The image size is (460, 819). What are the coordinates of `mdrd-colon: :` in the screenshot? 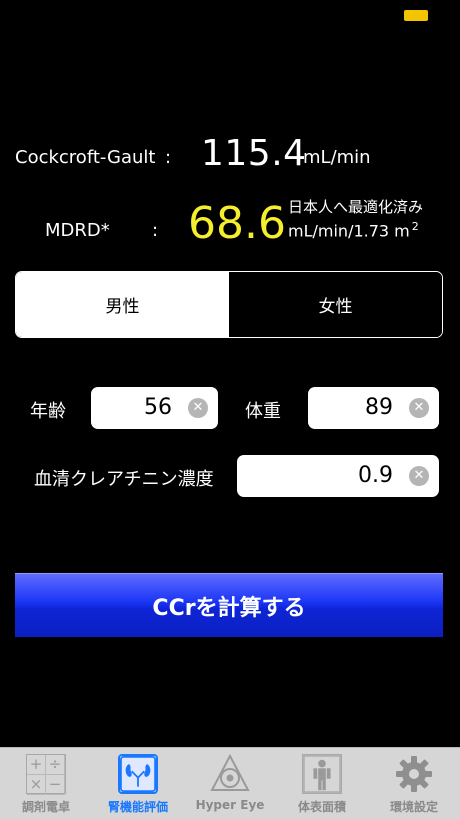 It's located at (155, 230).